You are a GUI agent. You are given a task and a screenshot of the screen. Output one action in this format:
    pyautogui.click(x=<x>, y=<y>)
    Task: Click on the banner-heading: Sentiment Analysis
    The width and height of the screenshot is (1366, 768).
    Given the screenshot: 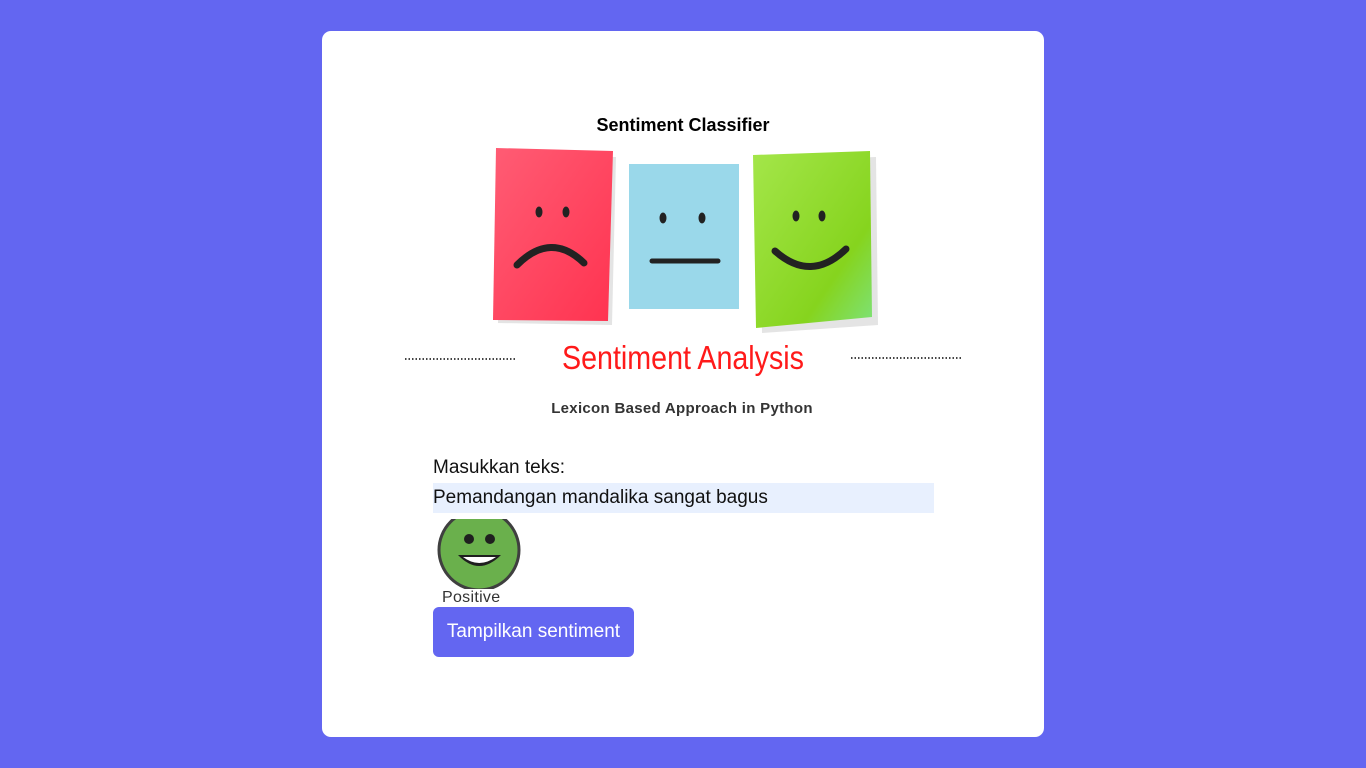 What is the action you would take?
    pyautogui.click(x=683, y=357)
    